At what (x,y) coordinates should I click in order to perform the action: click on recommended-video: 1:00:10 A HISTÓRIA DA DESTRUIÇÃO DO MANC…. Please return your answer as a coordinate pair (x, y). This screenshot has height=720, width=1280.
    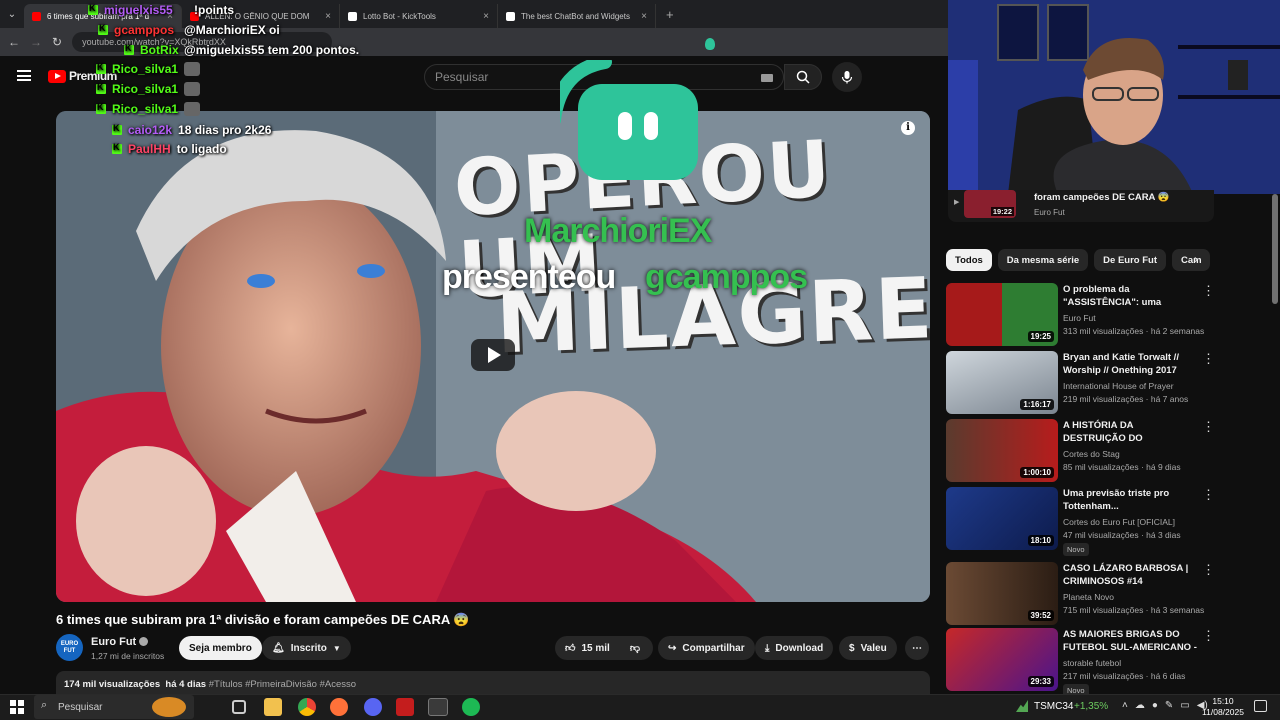
    Looking at the image, I should click on (1106, 451).